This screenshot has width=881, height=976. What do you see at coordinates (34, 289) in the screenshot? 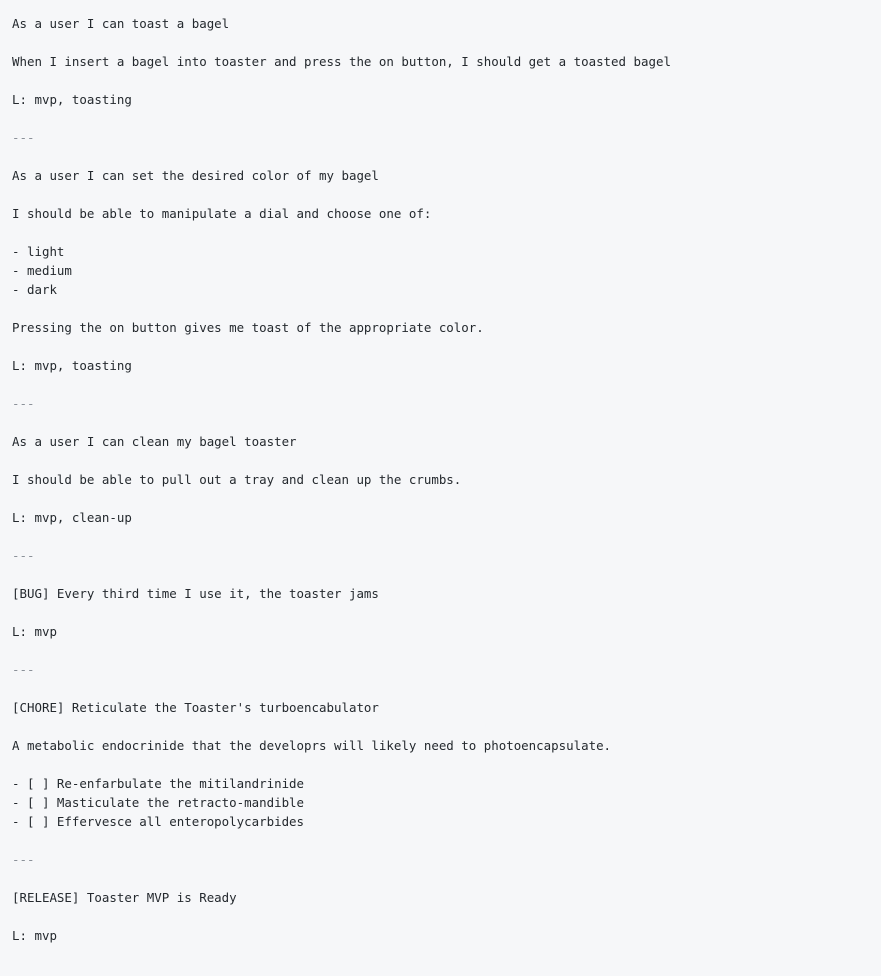
I see `list-item: - dark` at bounding box center [34, 289].